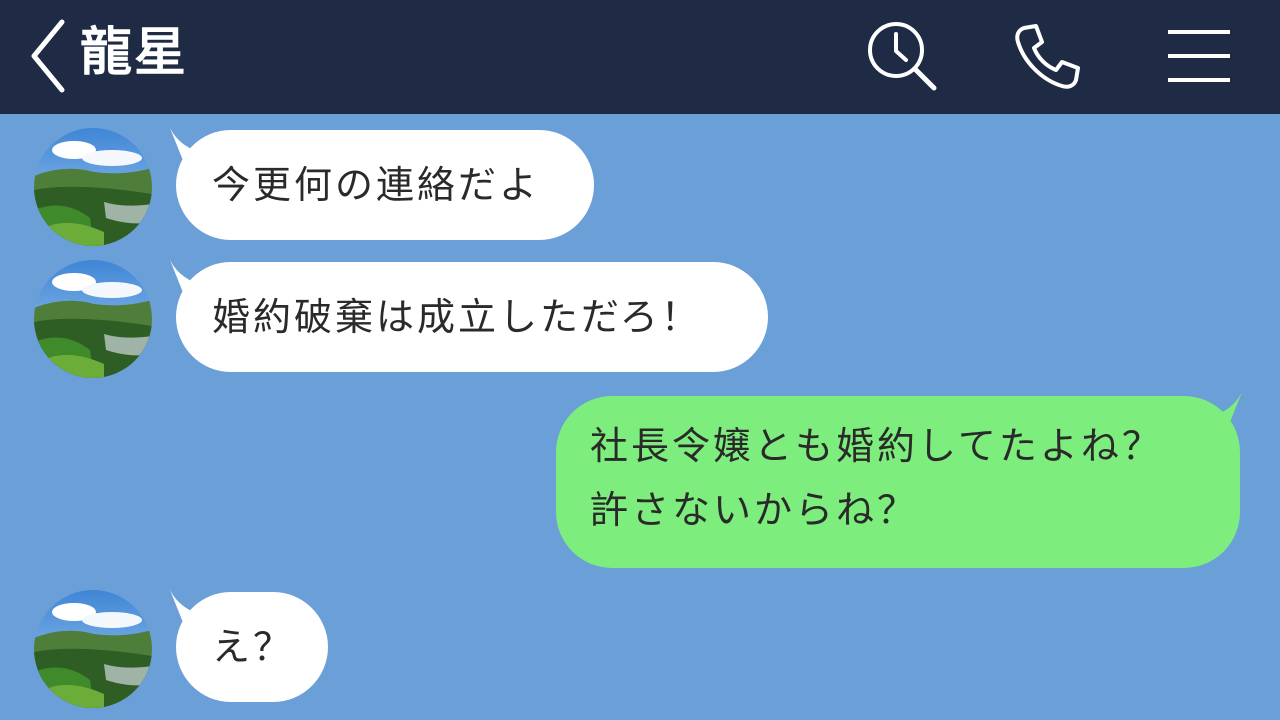  I want to click on menu-icon, so click(1199, 56).